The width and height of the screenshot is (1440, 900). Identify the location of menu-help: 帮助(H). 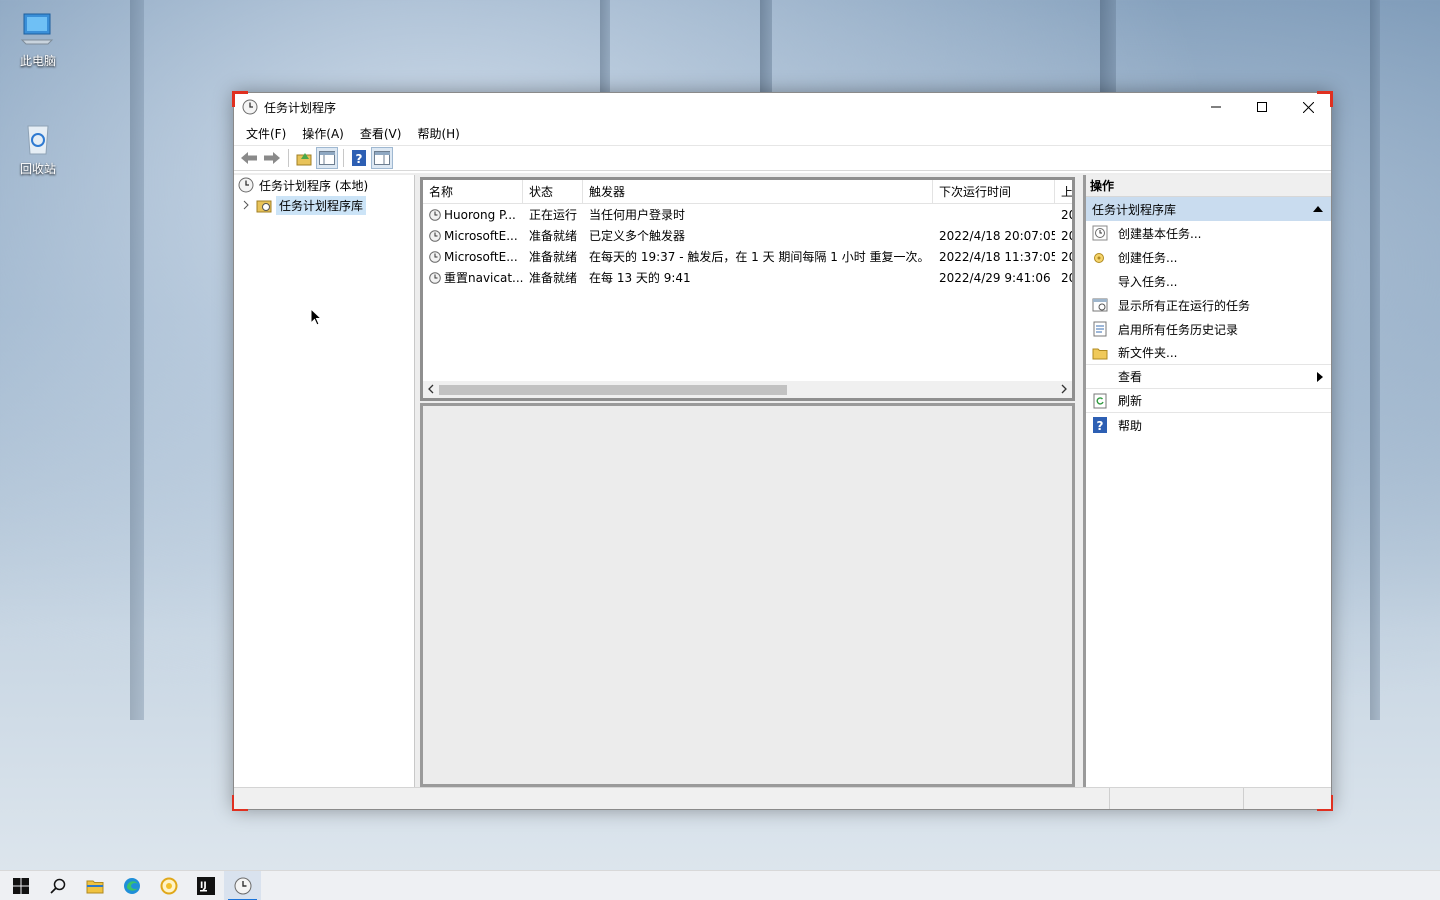
(438, 133).